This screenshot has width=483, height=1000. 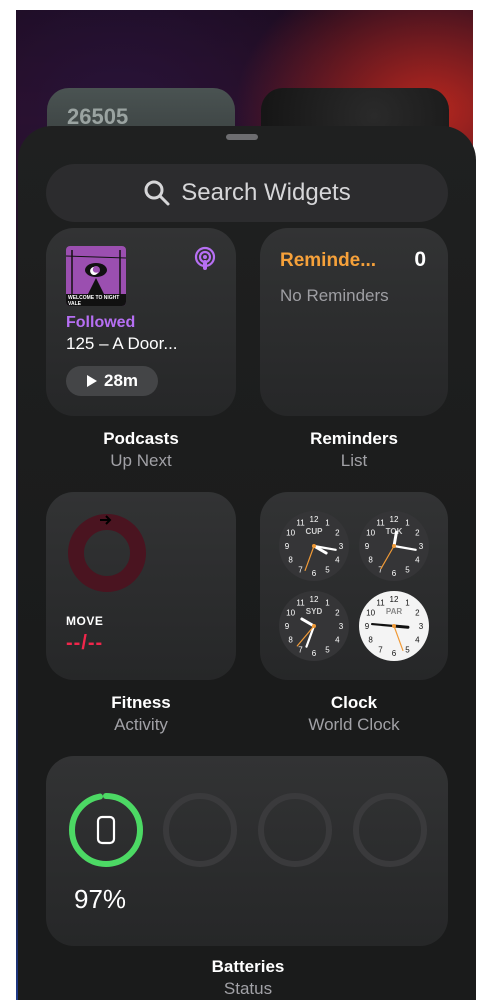 What do you see at coordinates (248, 830) in the screenshot?
I see `battery-rings` at bounding box center [248, 830].